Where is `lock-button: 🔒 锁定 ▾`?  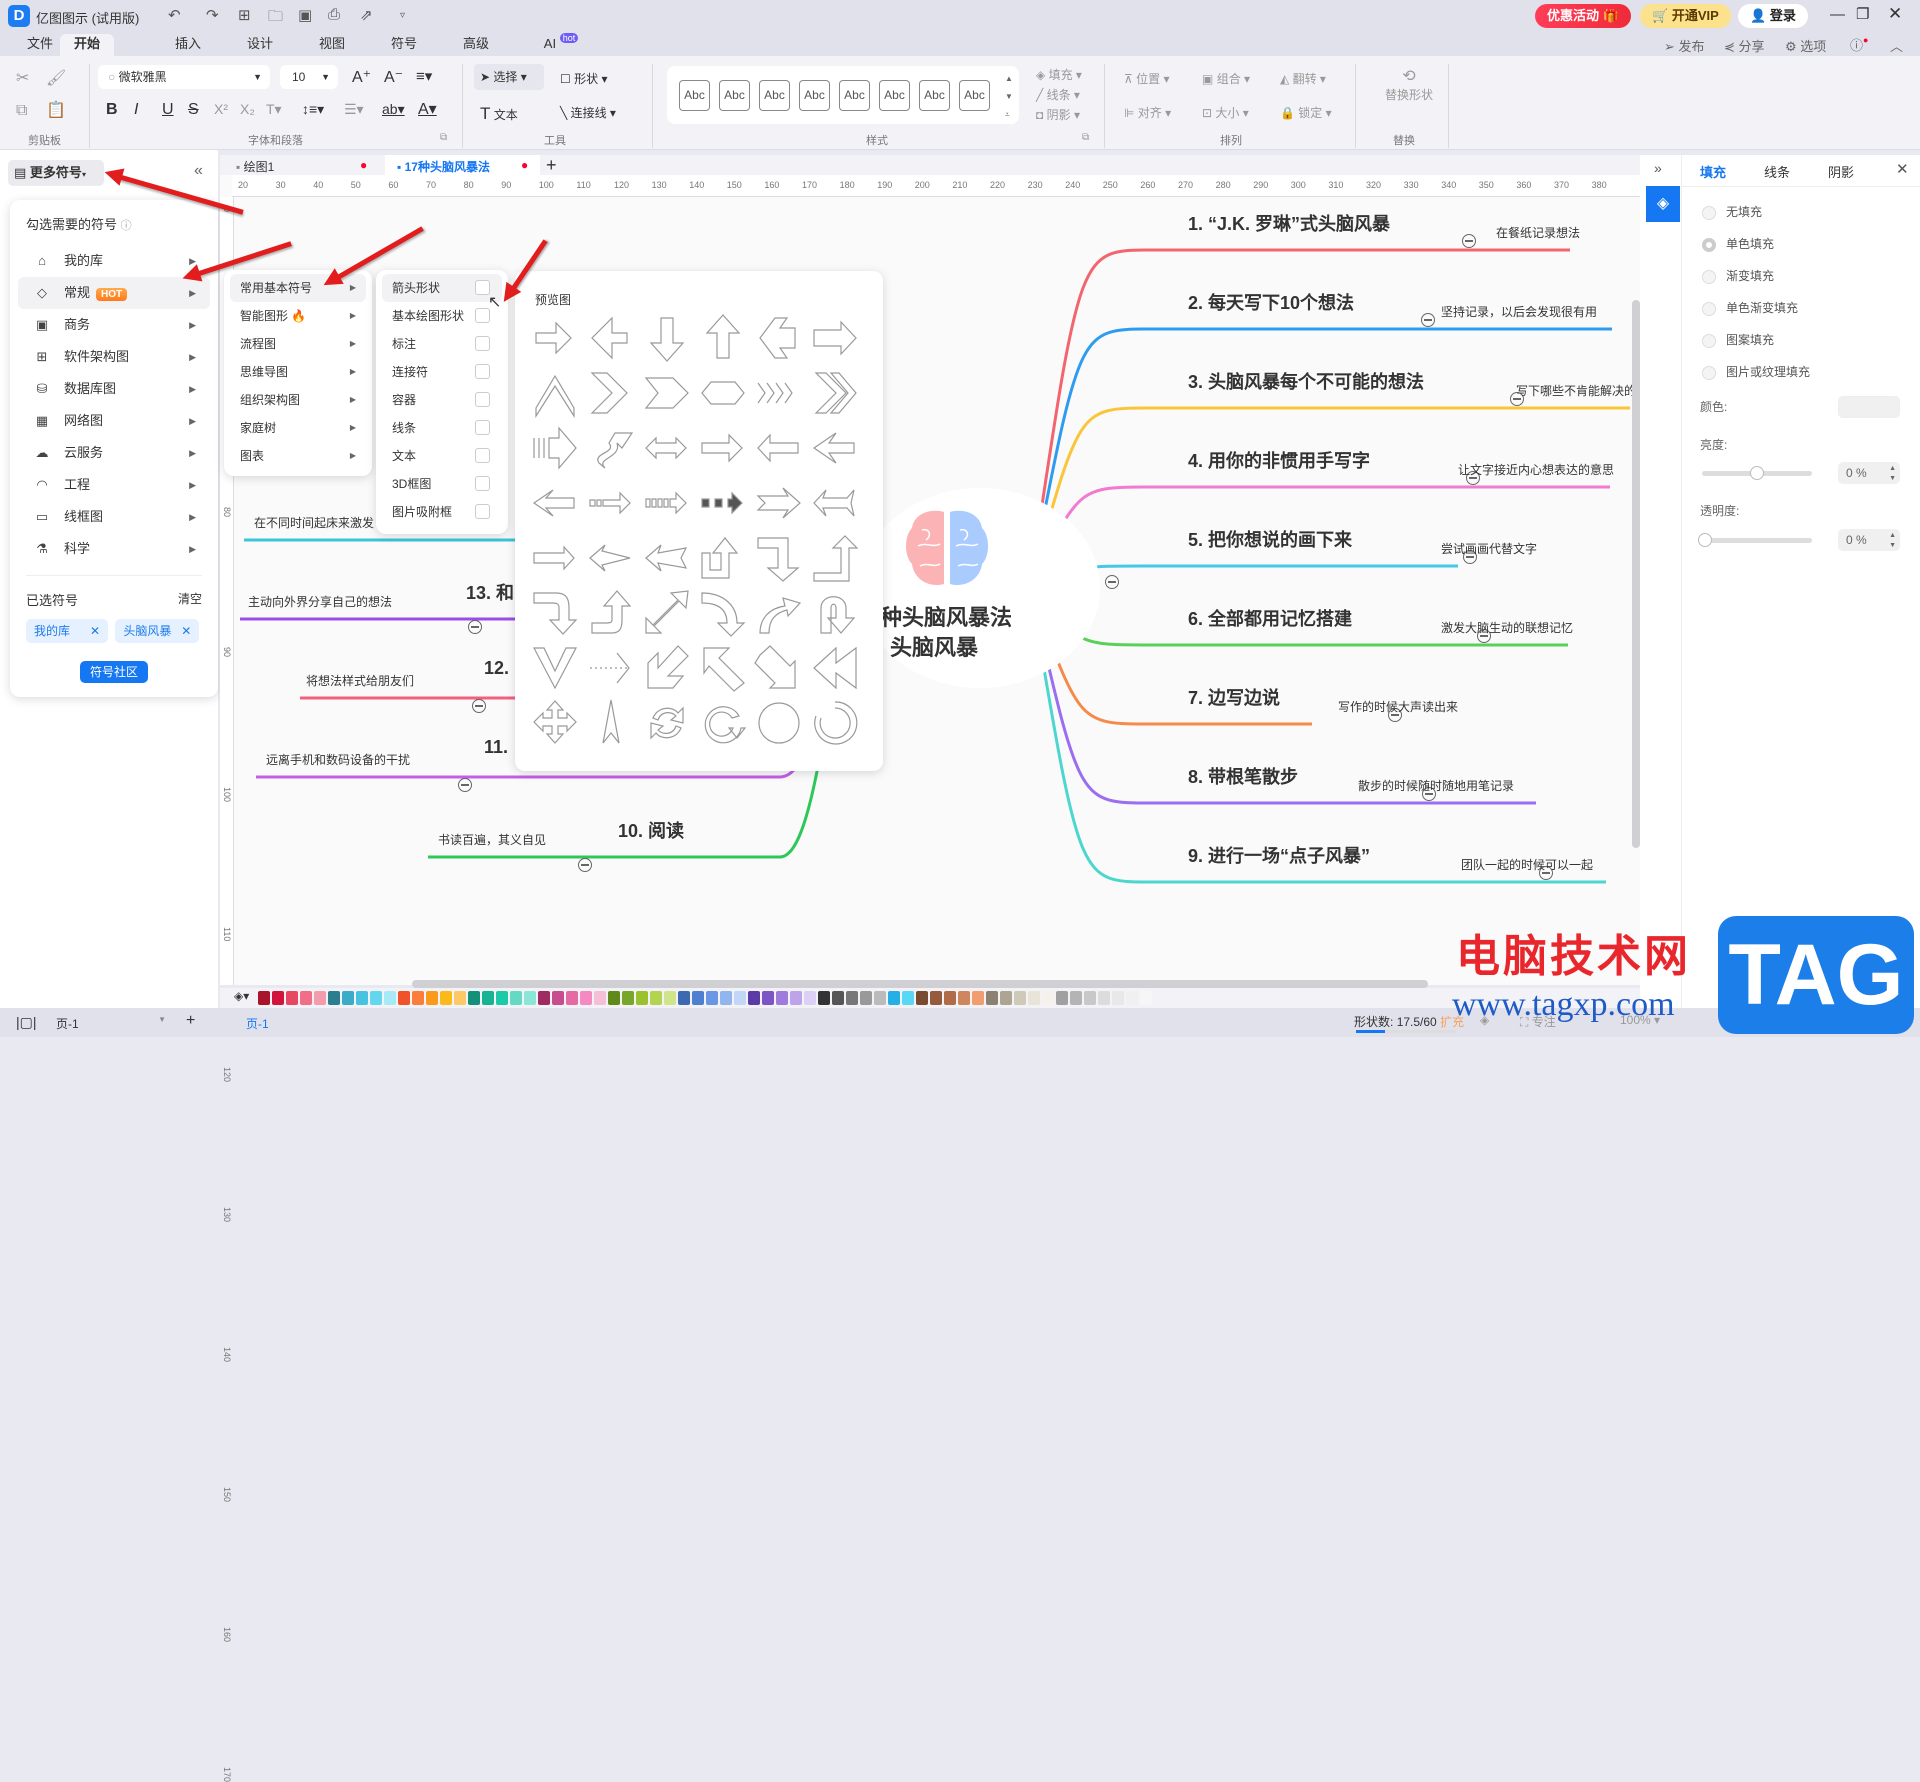
lock-button: 🔒 锁定 ▾ is located at coordinates (1306, 112).